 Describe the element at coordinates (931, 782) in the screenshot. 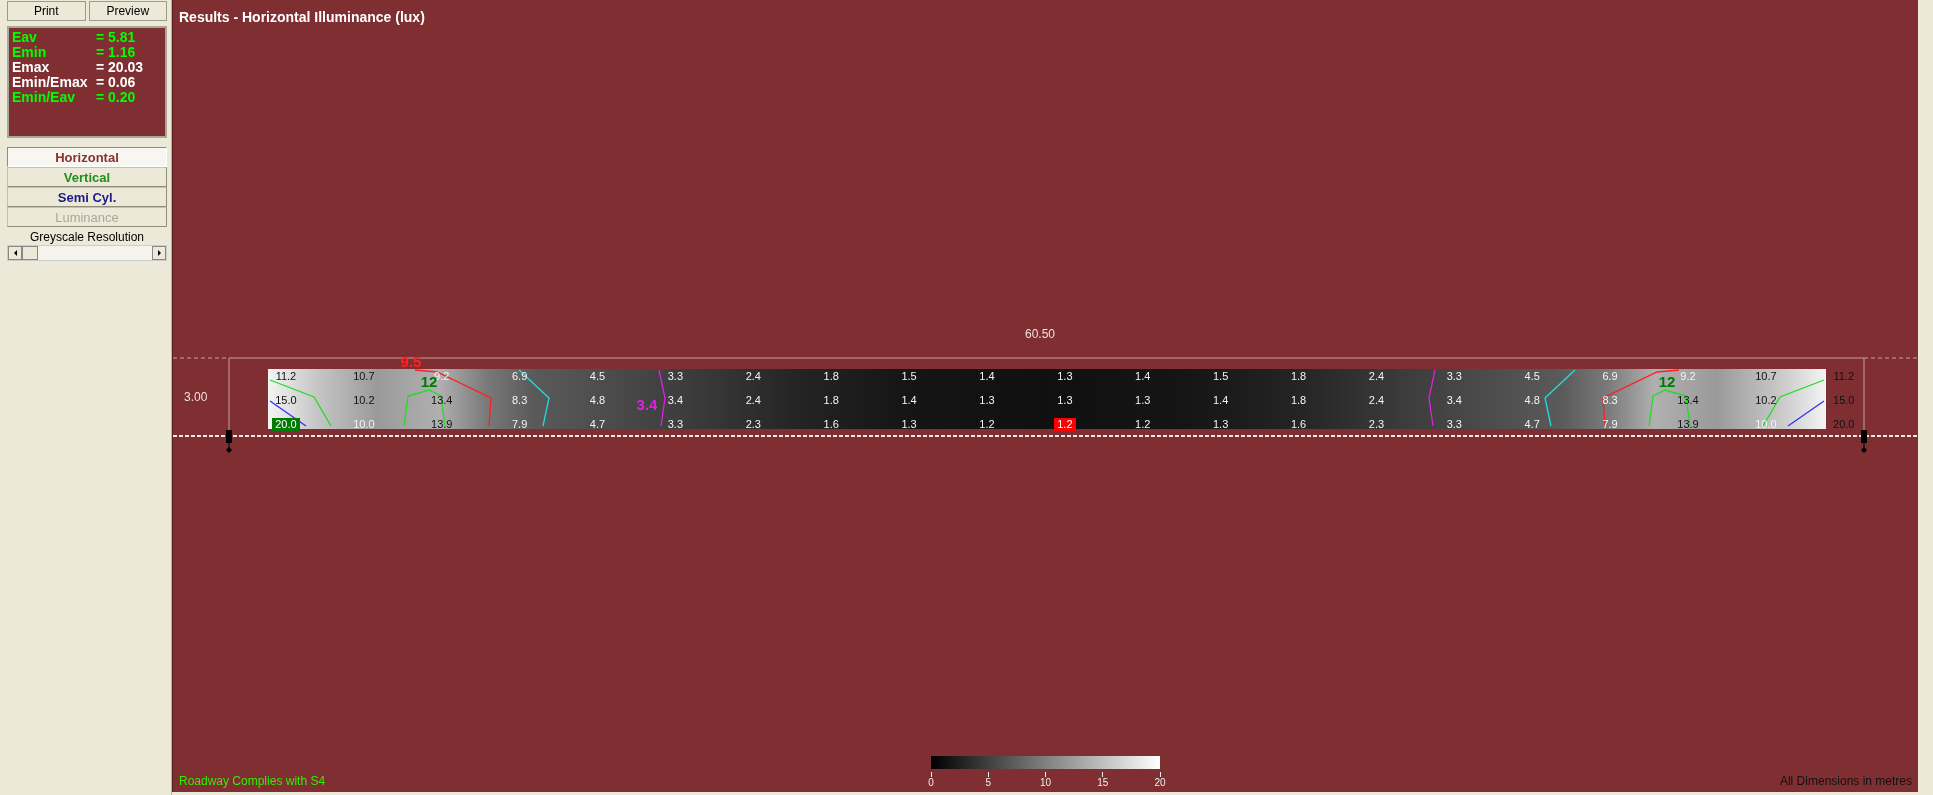

I see `legend-tick-label: 0` at that location.